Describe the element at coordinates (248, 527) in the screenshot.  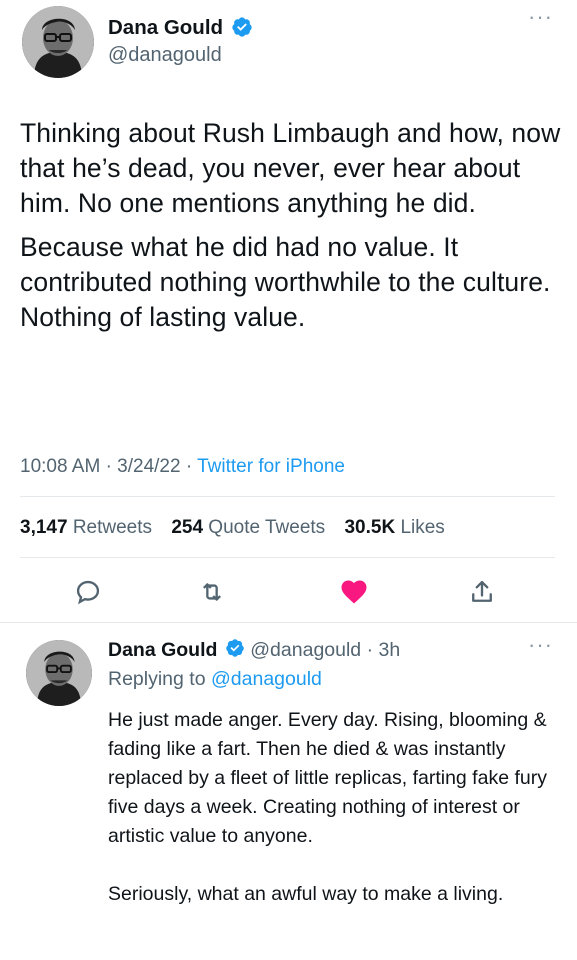
I see `quote-tweets-stat: 254 Quote Tweets` at that location.